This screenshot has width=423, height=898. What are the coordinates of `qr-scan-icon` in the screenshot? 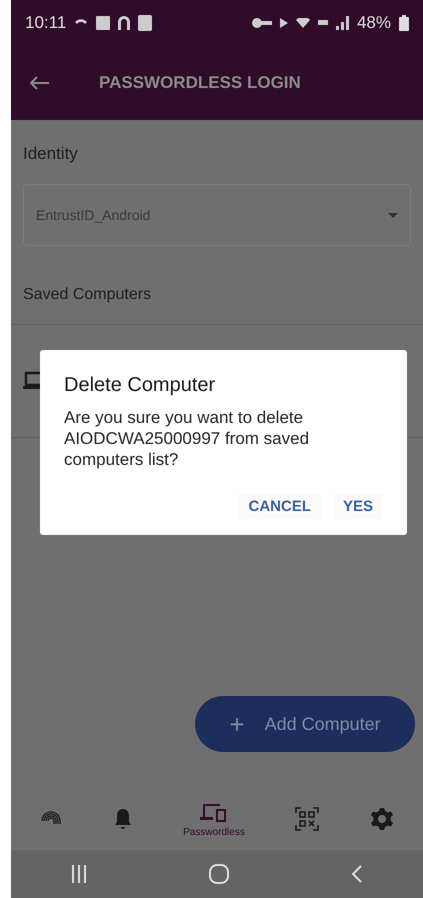 It's located at (307, 819).